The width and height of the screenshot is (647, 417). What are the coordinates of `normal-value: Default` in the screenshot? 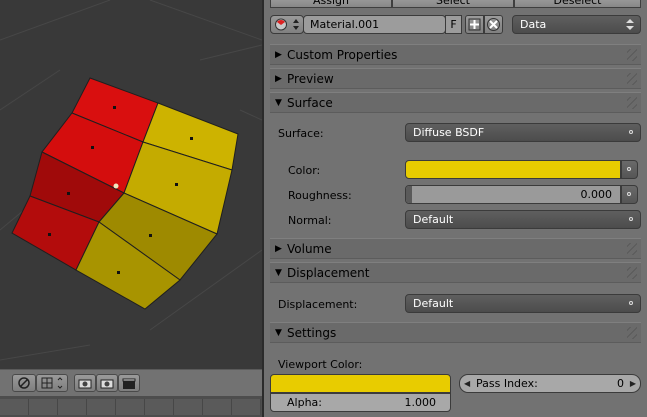 It's located at (433, 219).